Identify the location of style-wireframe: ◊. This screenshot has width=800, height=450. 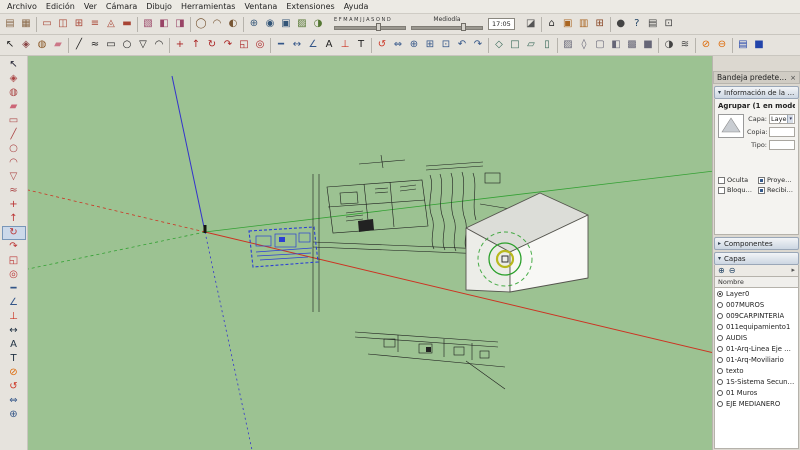
(584, 45).